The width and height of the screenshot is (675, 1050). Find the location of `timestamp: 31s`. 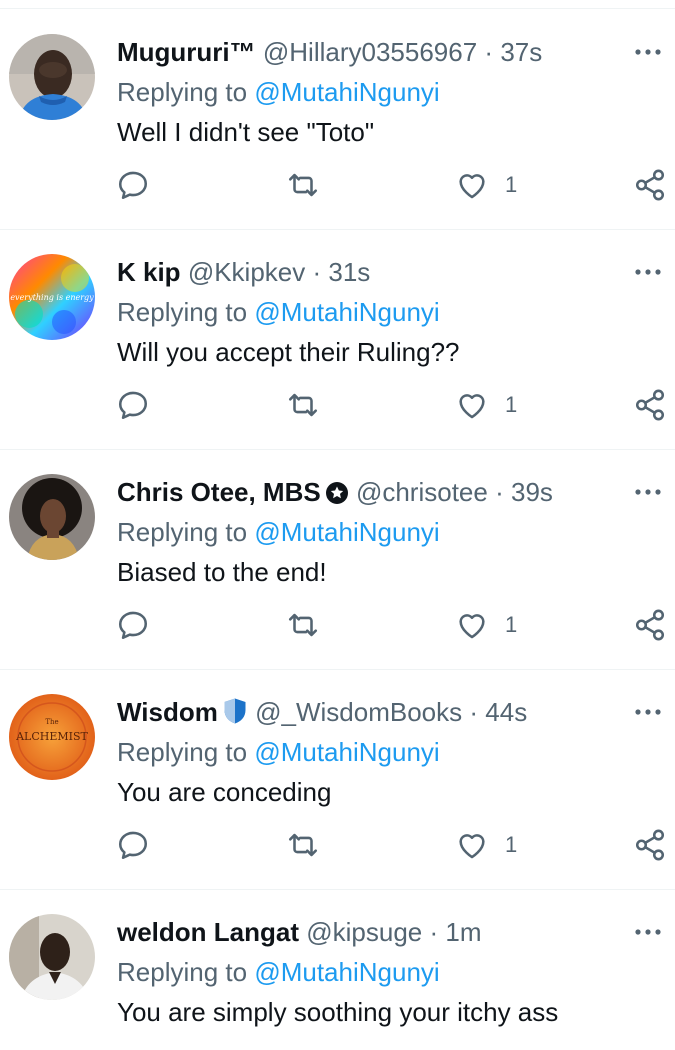

timestamp: 31s is located at coordinates (349, 272).